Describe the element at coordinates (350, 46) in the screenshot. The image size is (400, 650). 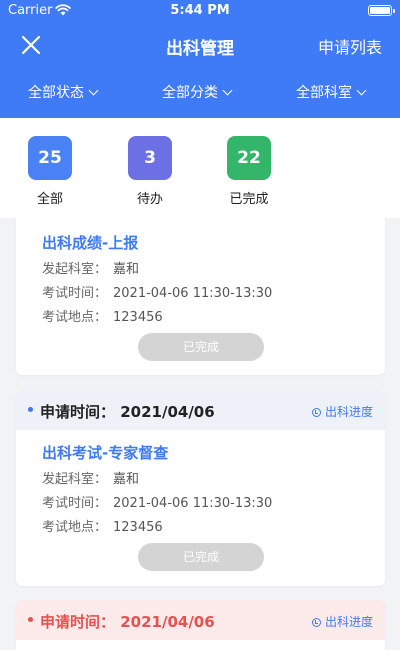
I see `apply-list-button: 申请列表` at that location.